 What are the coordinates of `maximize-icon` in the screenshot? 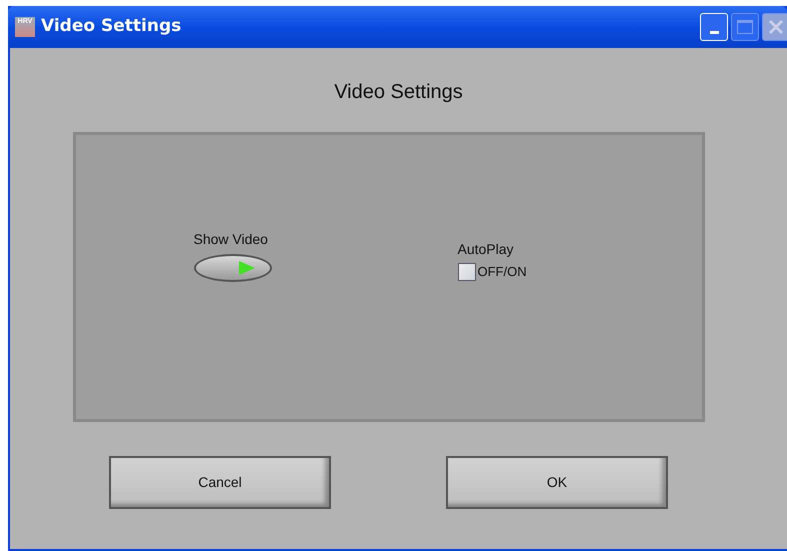 It's located at (745, 27).